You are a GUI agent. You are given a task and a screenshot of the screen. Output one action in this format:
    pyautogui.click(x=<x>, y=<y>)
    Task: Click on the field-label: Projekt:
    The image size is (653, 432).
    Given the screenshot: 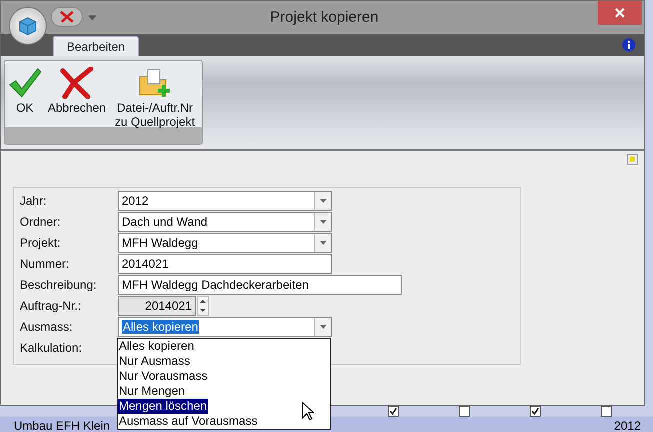 What is the action you would take?
    pyautogui.click(x=41, y=243)
    